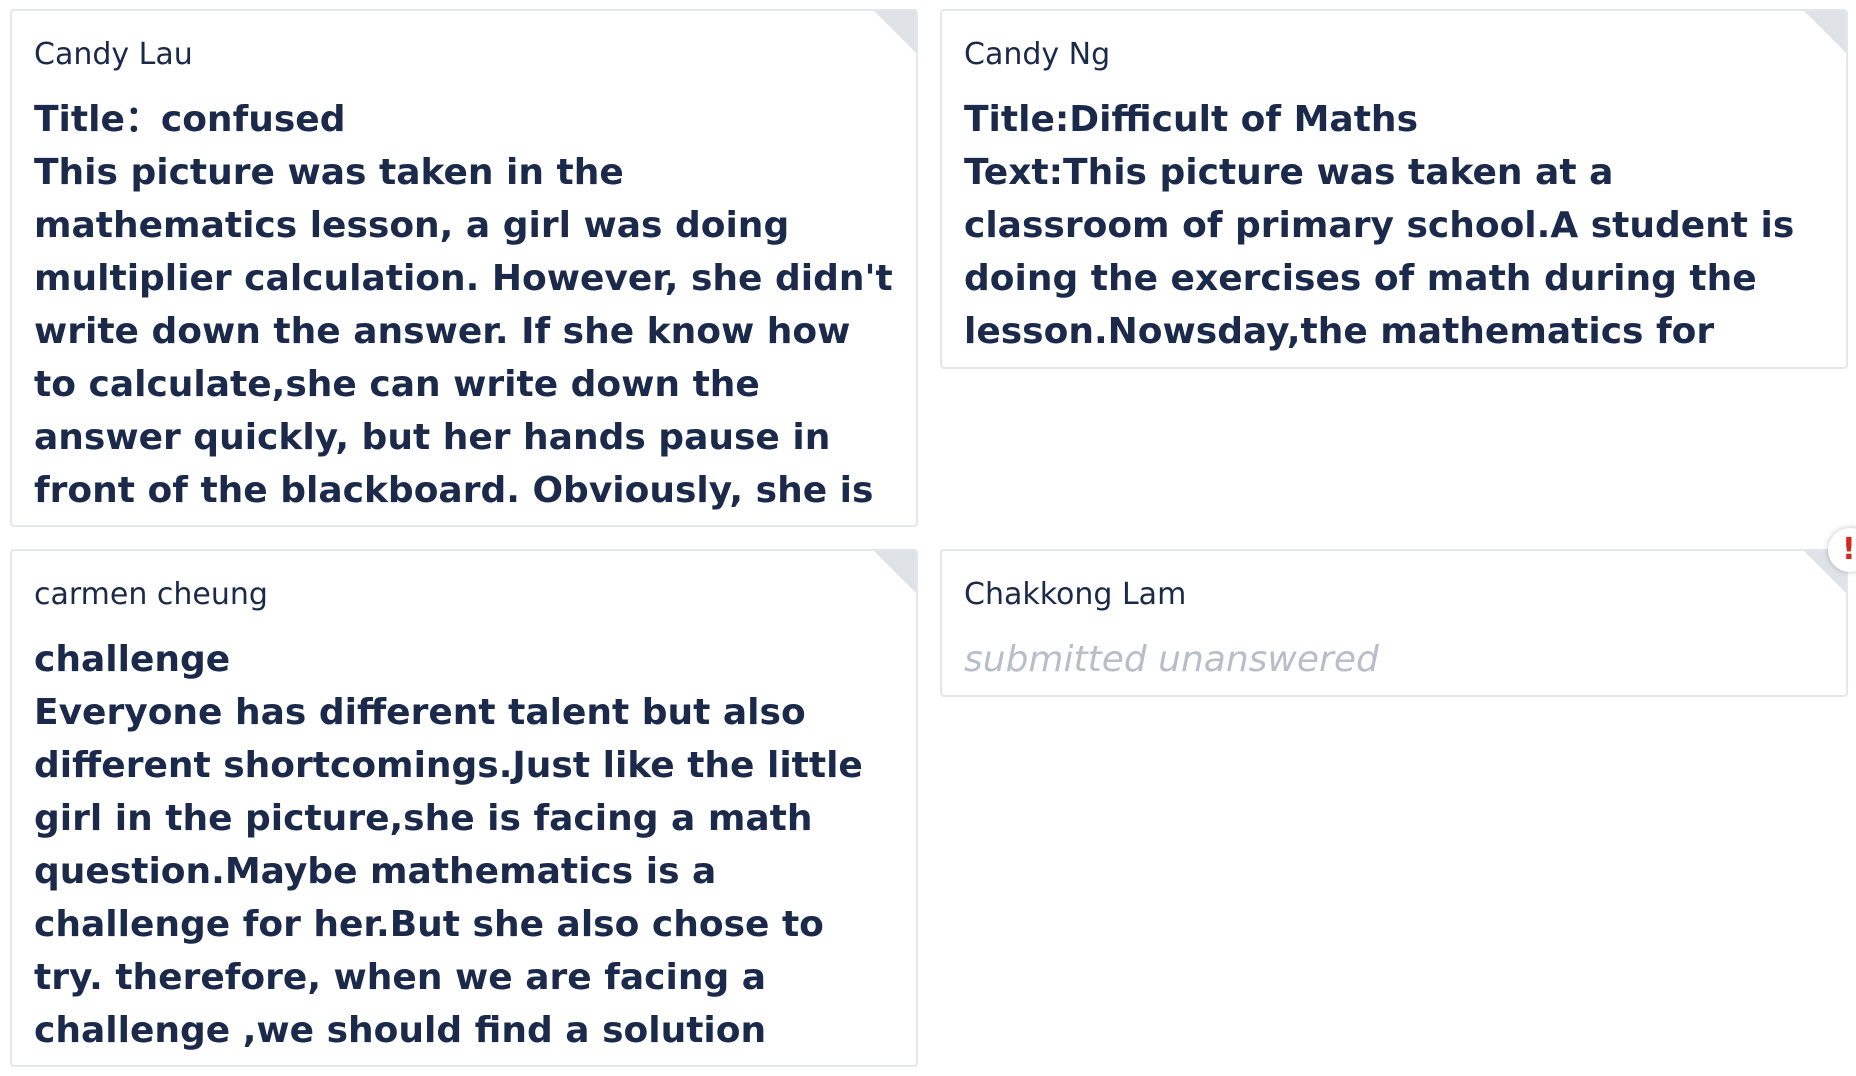  Describe the element at coordinates (1394, 623) in the screenshot. I see `response-card-chakkong-lam: Chakkong Lam submitted unanswered` at that location.